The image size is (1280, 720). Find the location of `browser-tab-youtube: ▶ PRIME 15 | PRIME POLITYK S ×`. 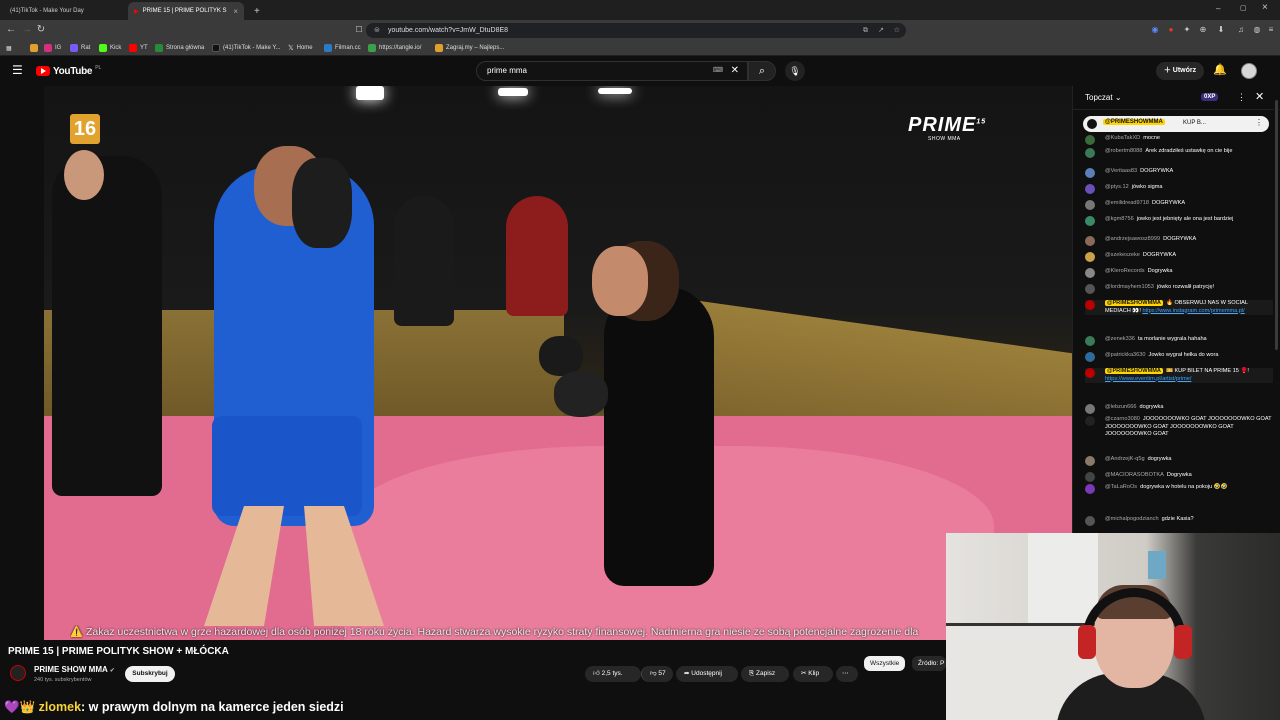

browser-tab-youtube: ▶ PRIME 15 | PRIME POLITYK S × is located at coordinates (186, 11).